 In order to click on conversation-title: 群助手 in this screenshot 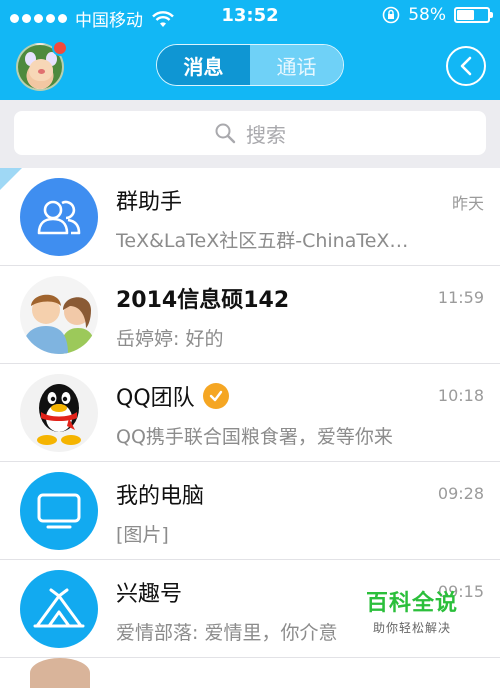, I will do `click(149, 202)`.